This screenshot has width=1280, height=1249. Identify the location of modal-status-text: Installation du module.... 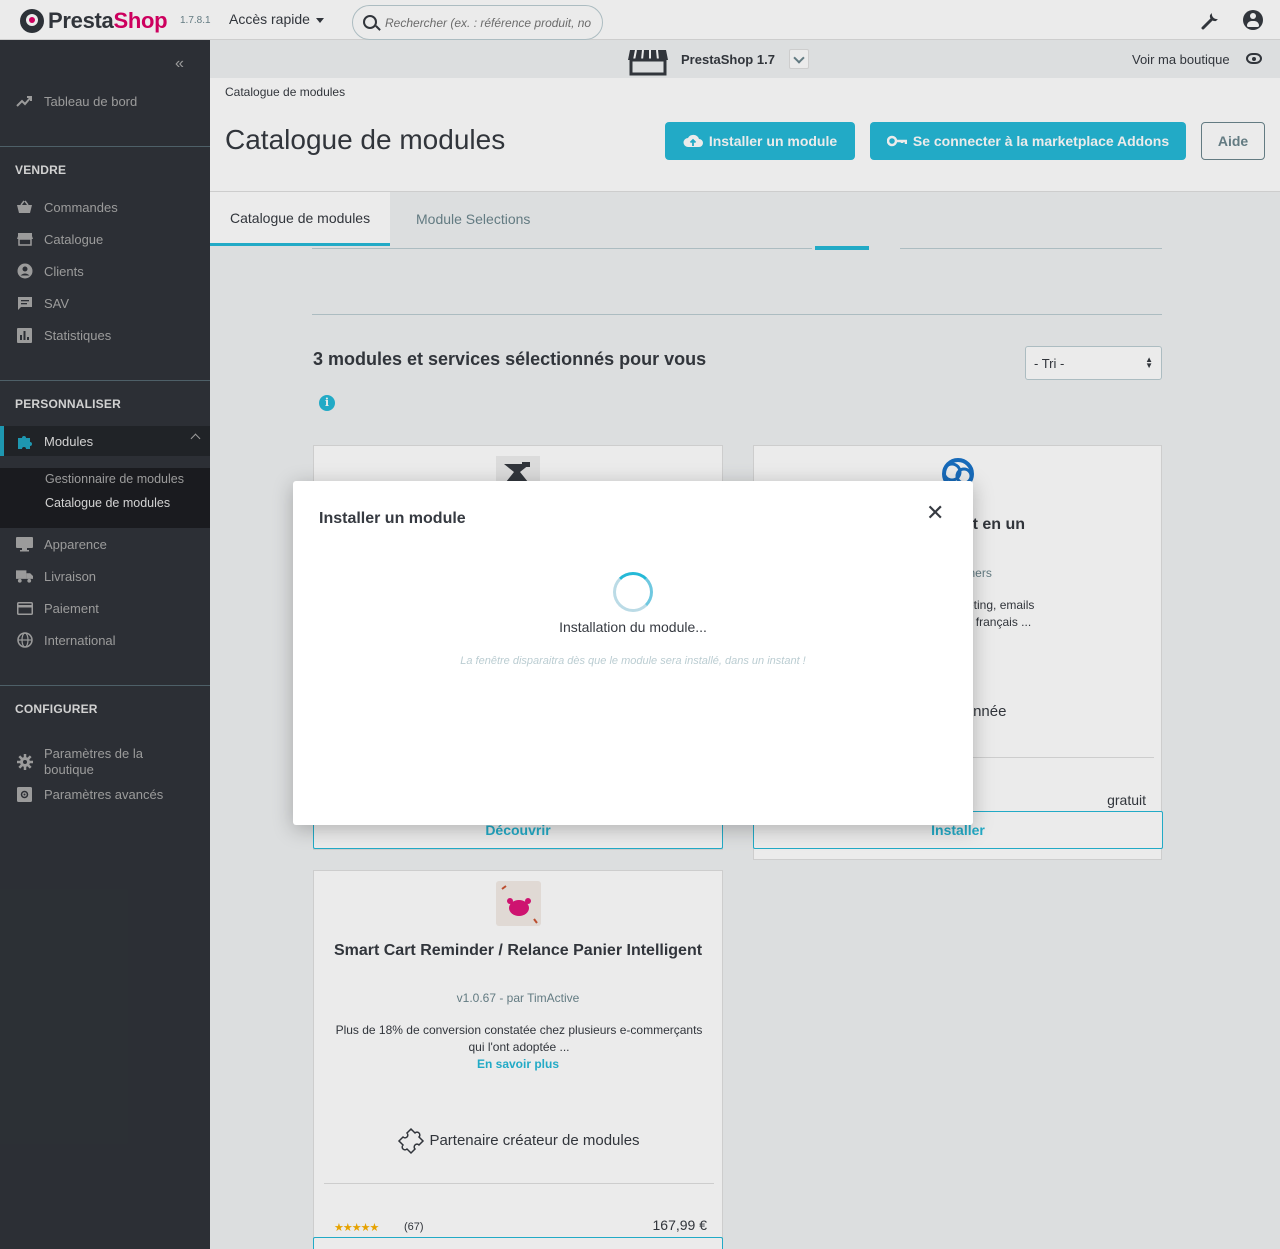
(633, 627).